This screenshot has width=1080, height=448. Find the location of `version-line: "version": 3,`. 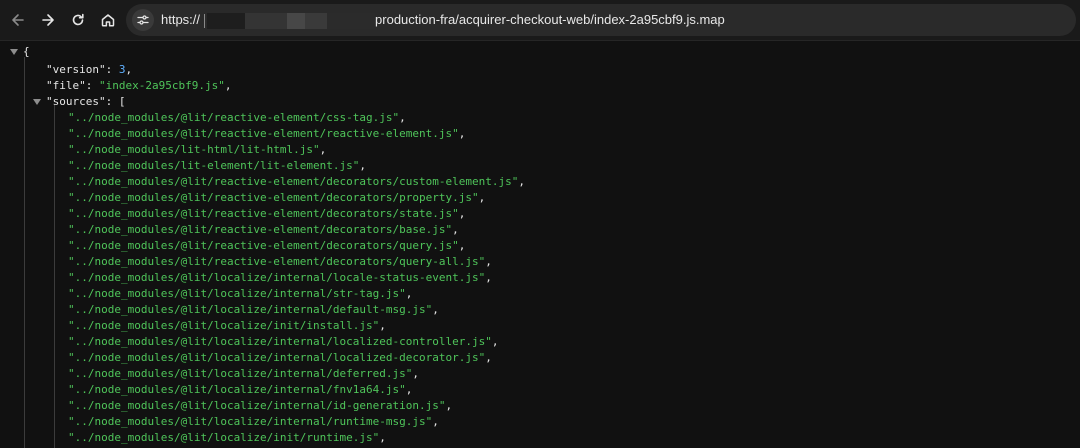

version-line: "version": 3, is located at coordinates (89, 69).